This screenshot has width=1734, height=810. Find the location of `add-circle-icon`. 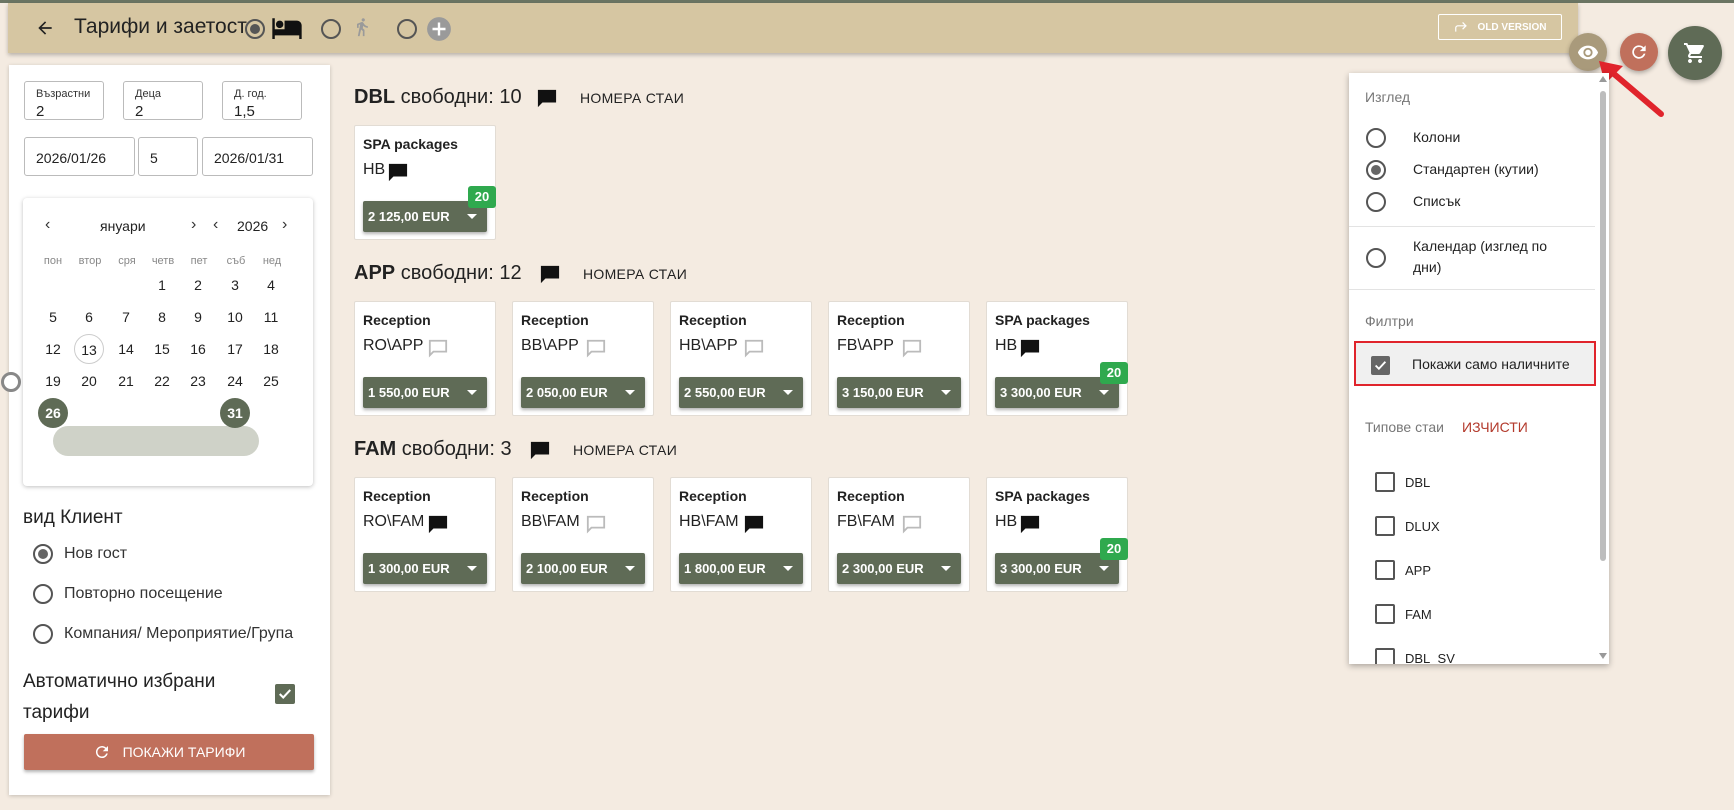

add-circle-icon is located at coordinates (439, 29).